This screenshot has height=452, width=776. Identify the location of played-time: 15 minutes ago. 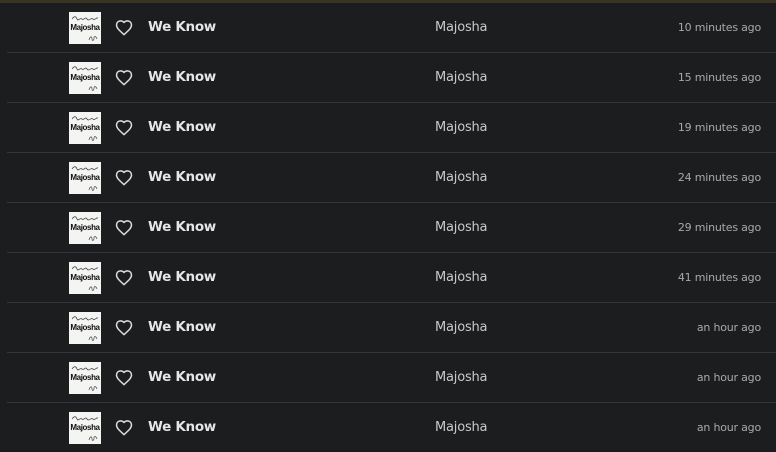
(719, 77).